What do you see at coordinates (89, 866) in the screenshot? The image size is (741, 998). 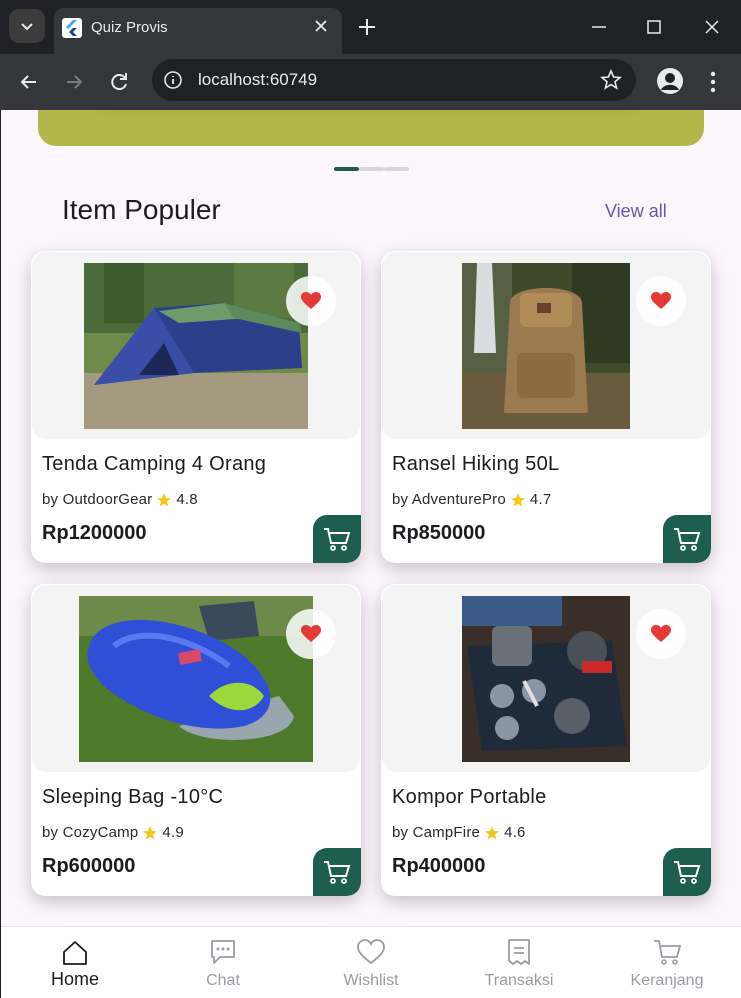 I see `product-price: Rp600000` at bounding box center [89, 866].